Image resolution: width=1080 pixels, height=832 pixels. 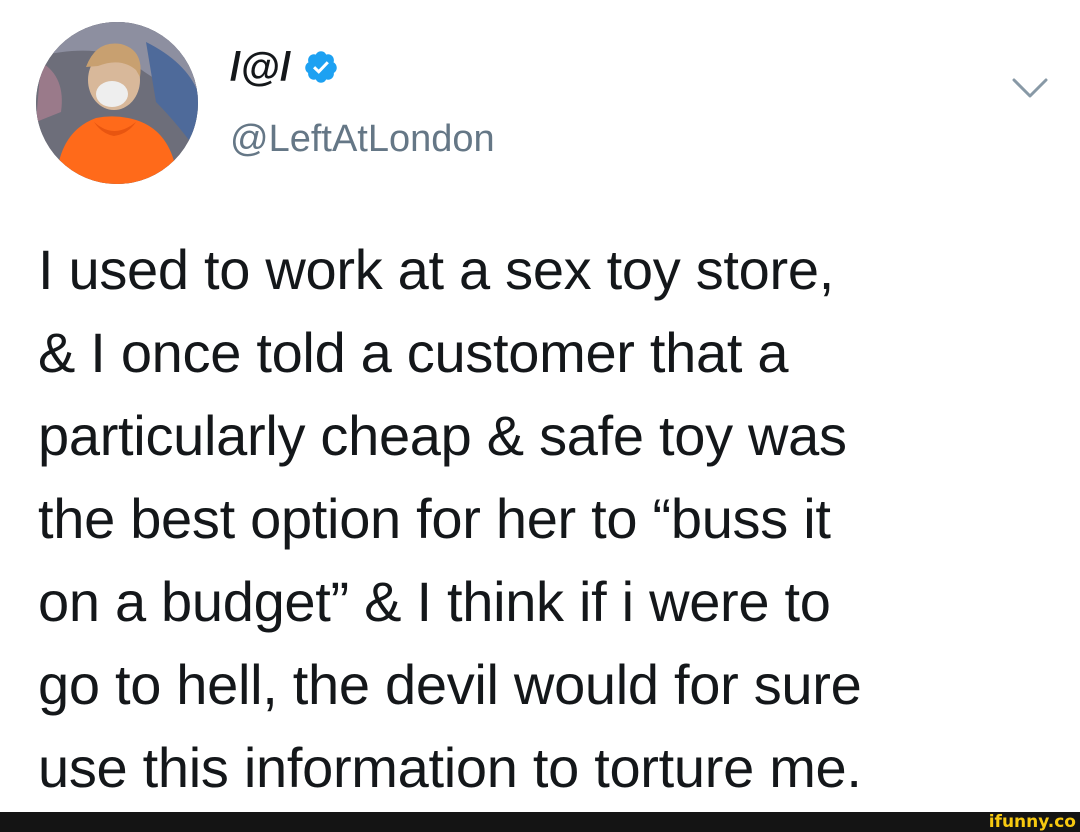 I want to click on author-name-row: /@/, so click(x=284, y=67).